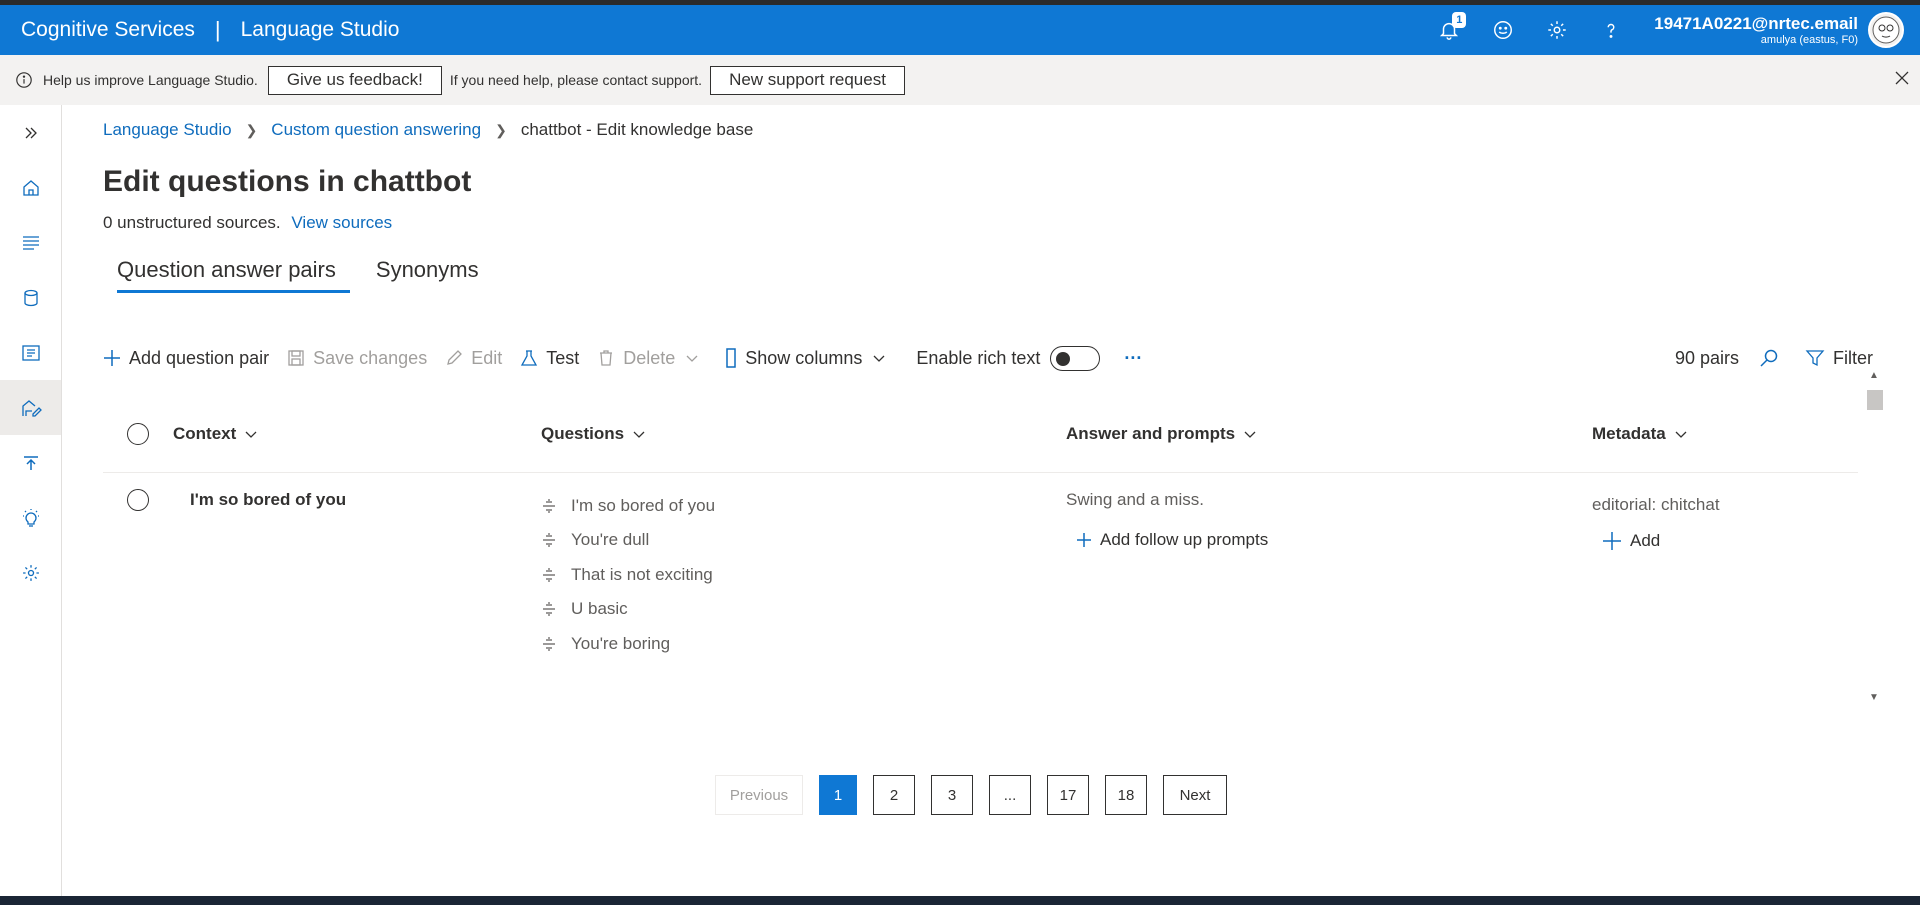 The height and width of the screenshot is (905, 1920). Describe the element at coordinates (354, 80) in the screenshot. I see `give-feedback-button: Give us feedback!` at that location.